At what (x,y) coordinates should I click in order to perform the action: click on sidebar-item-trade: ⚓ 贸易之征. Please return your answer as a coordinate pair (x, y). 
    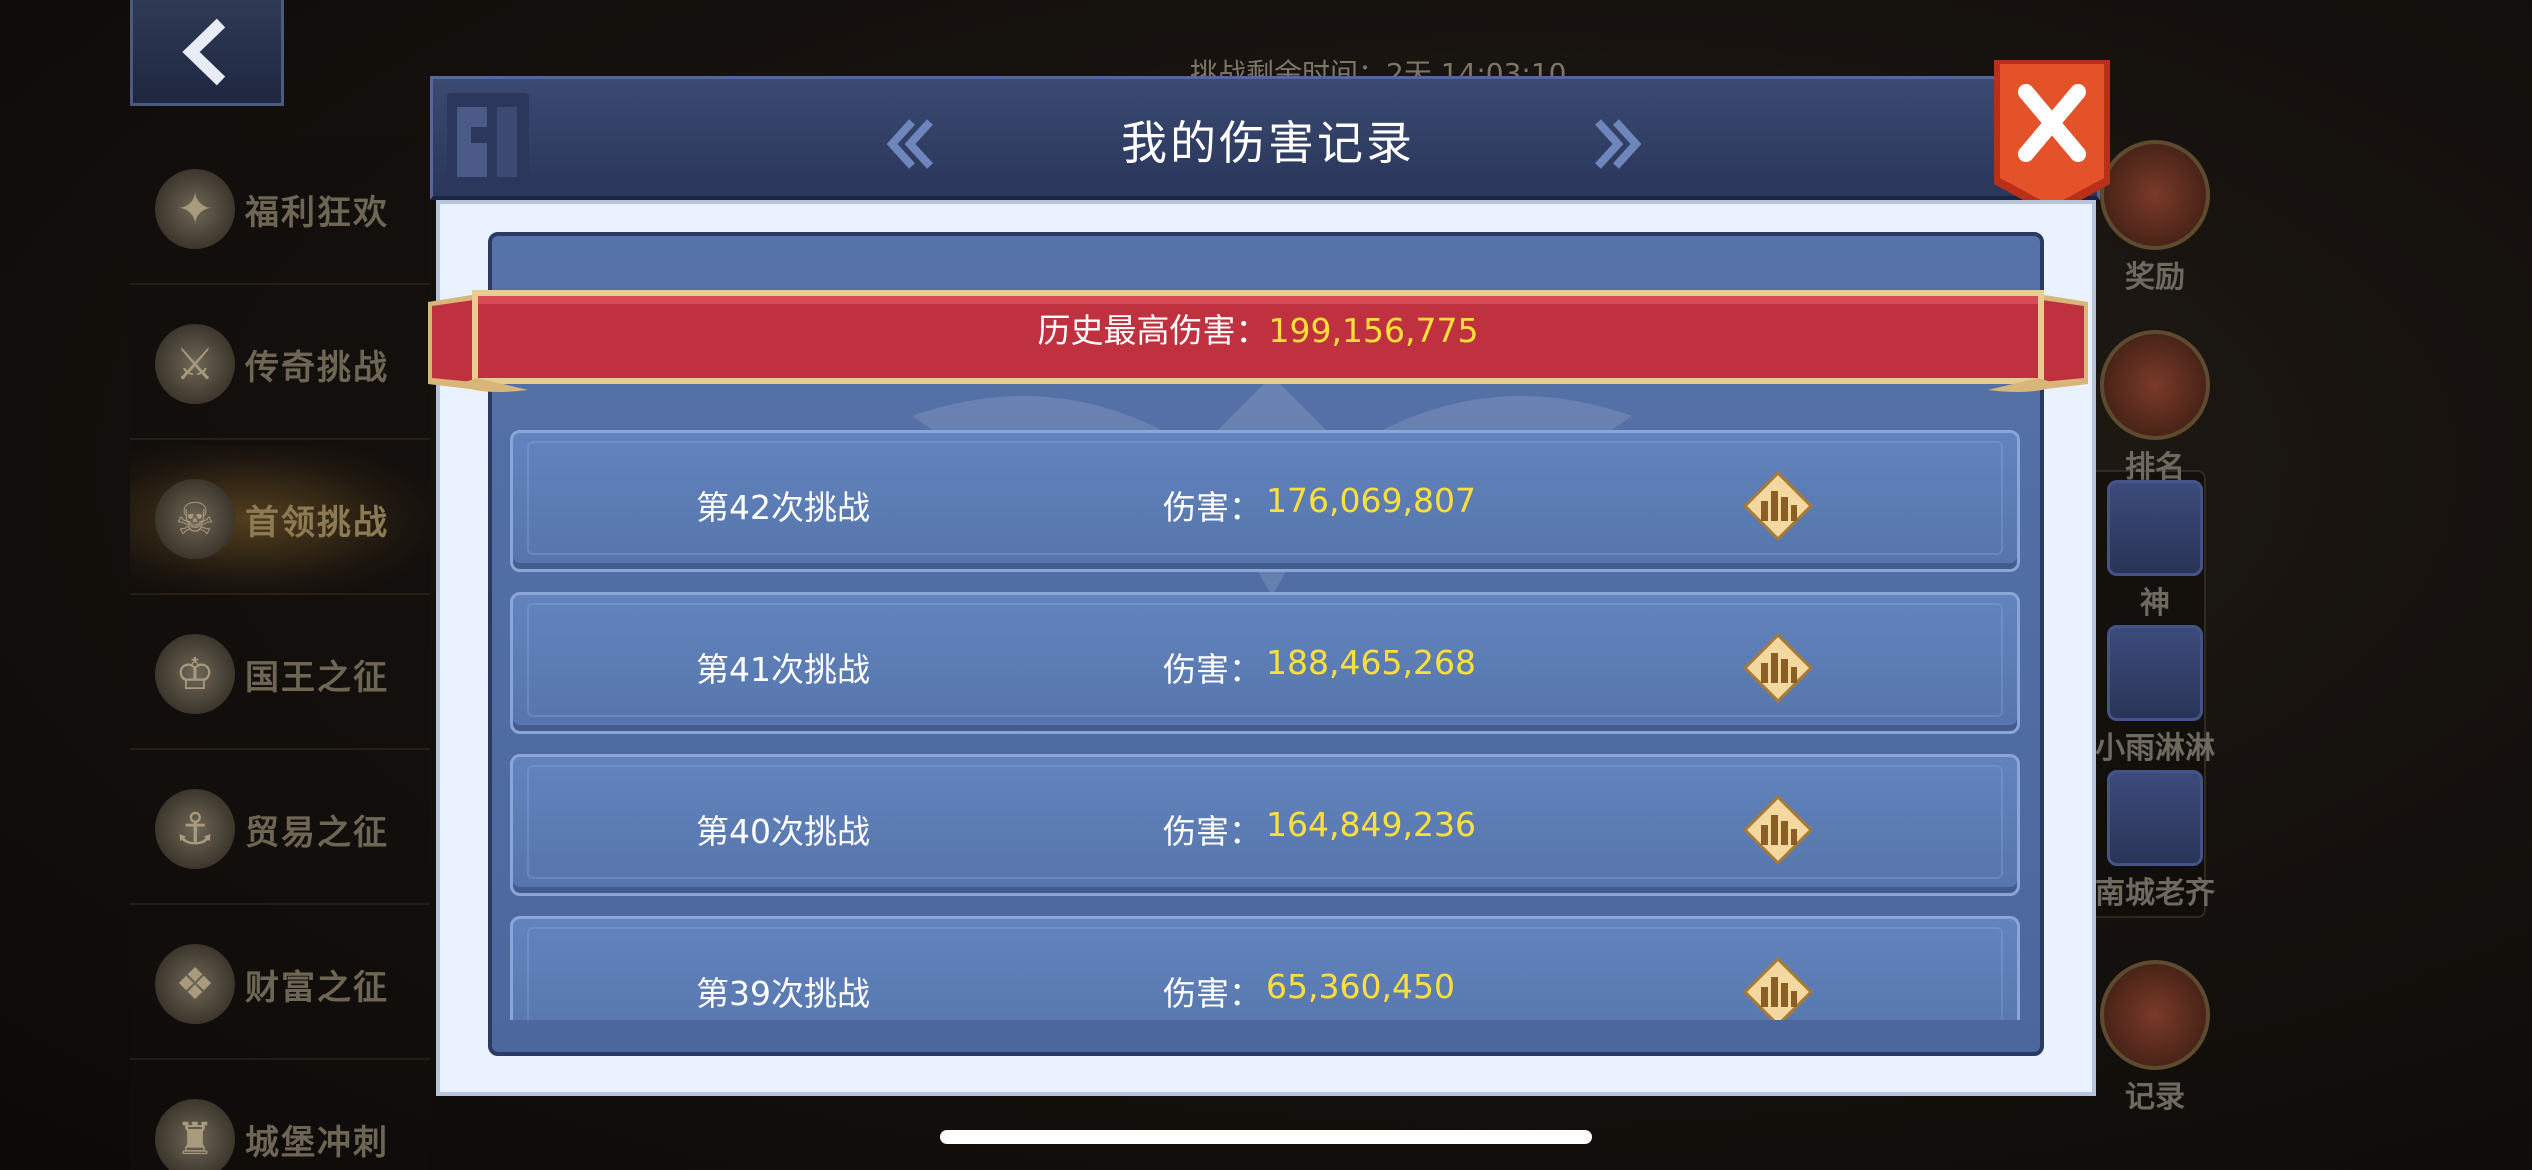
    Looking at the image, I should click on (280, 830).